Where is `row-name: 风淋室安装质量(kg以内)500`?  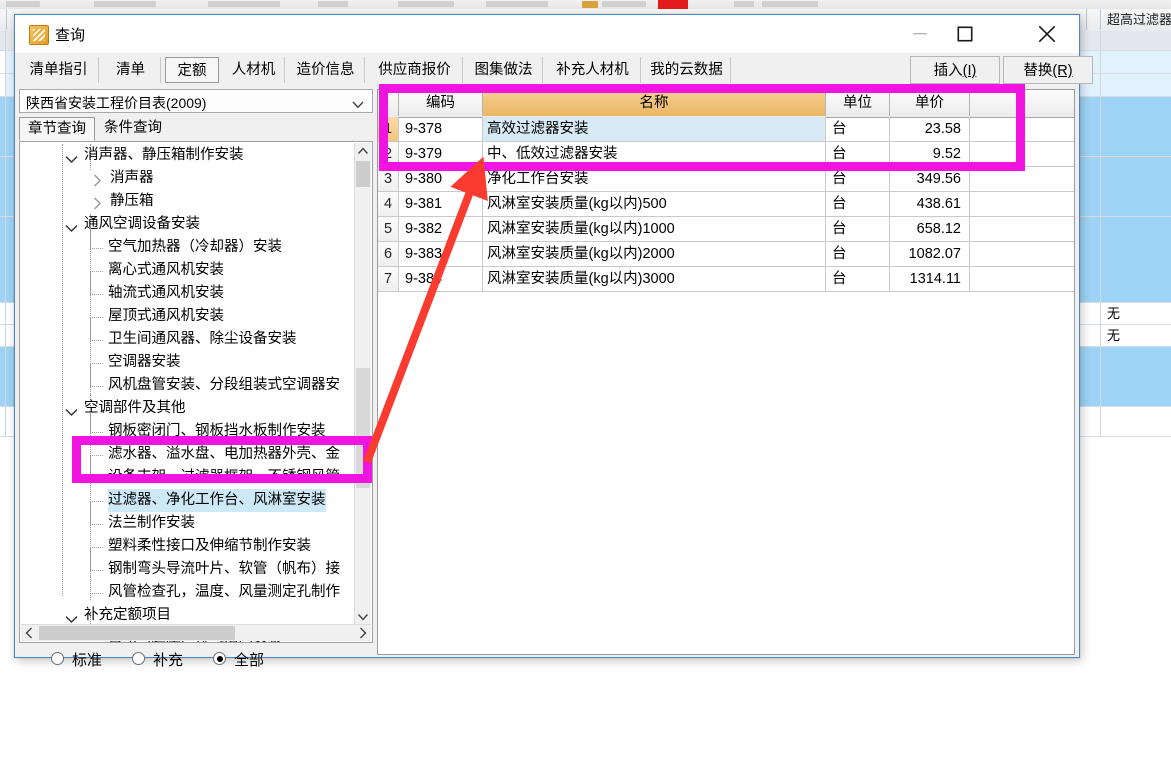
row-name: 风淋室安装质量(kg以内)500 is located at coordinates (654, 204).